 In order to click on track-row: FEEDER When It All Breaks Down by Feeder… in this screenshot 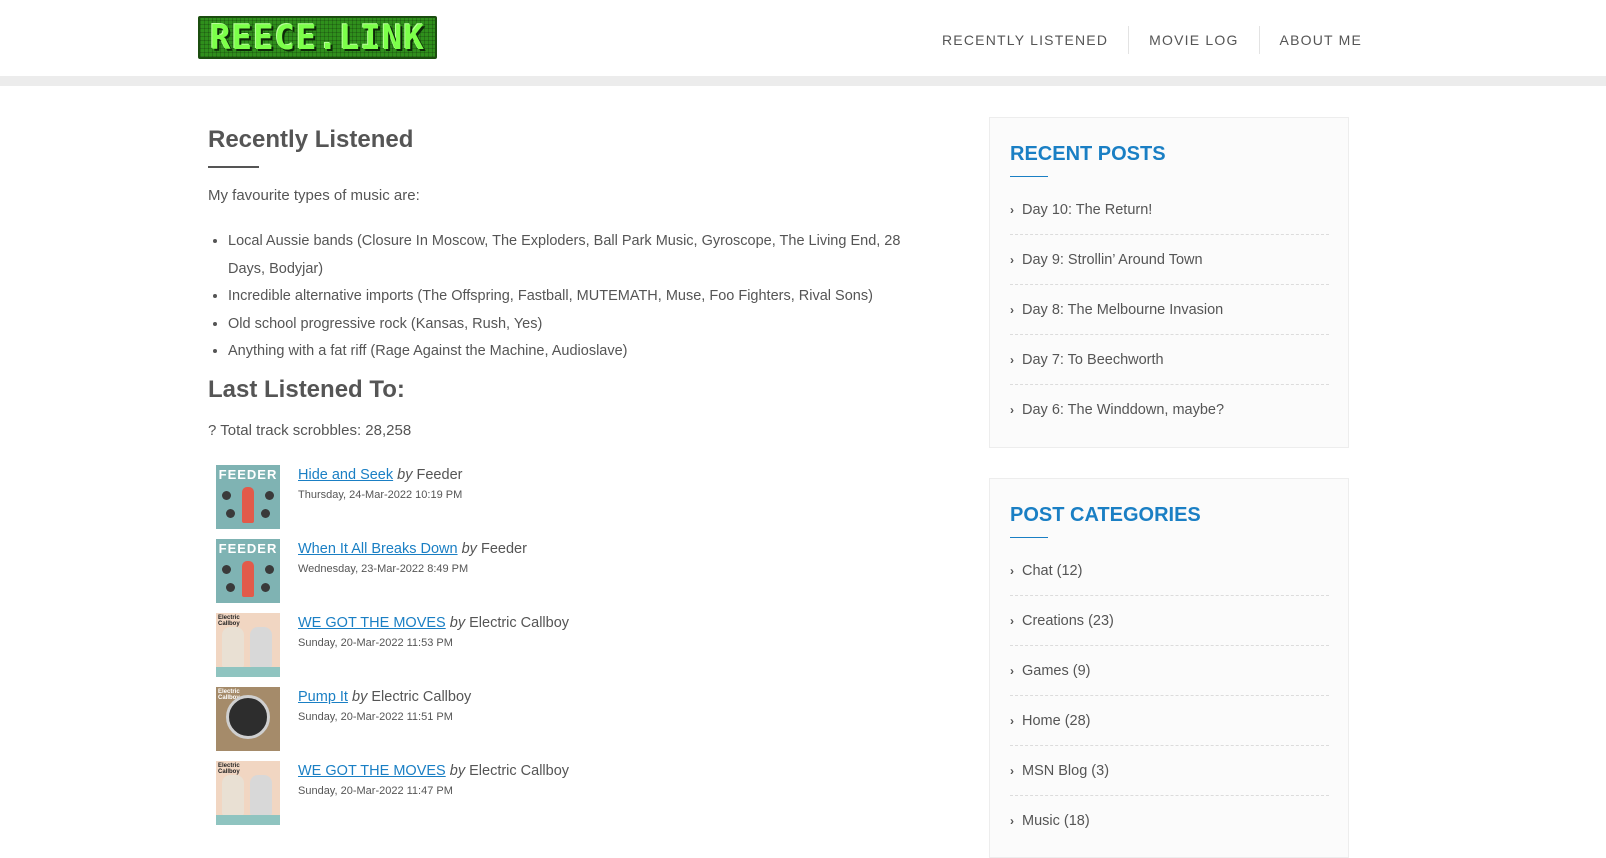, I will do `click(566, 576)`.